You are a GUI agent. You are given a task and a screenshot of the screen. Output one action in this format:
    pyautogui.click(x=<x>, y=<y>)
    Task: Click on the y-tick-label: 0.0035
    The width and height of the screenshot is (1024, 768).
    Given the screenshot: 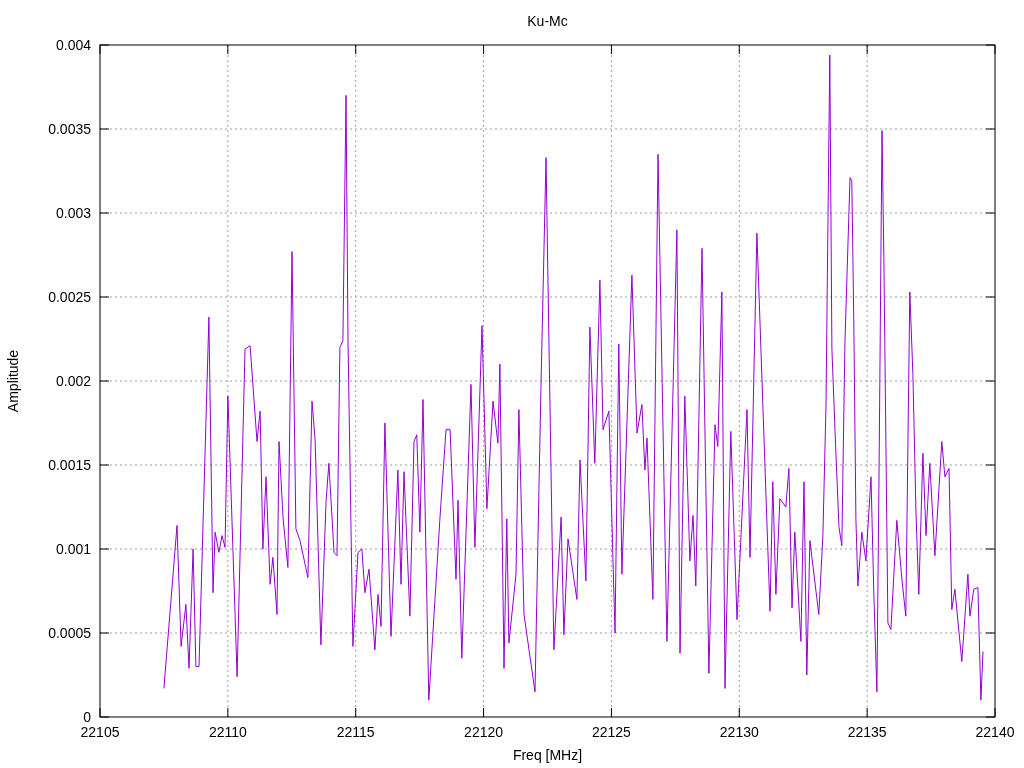 What is the action you would take?
    pyautogui.click(x=69, y=129)
    